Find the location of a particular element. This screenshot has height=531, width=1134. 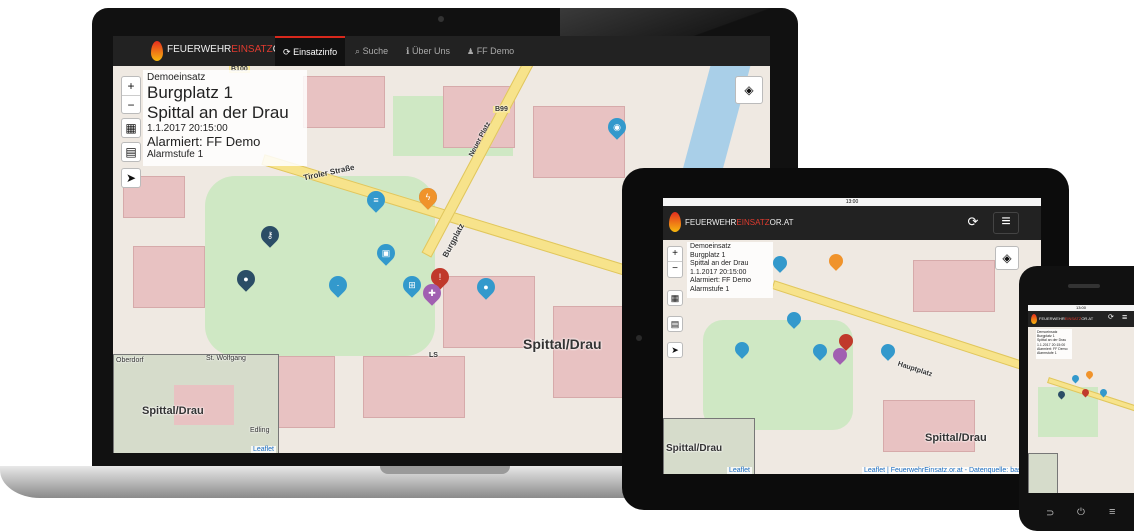

nav-ff-demo-label: FF Demo is located at coordinates (495, 51).